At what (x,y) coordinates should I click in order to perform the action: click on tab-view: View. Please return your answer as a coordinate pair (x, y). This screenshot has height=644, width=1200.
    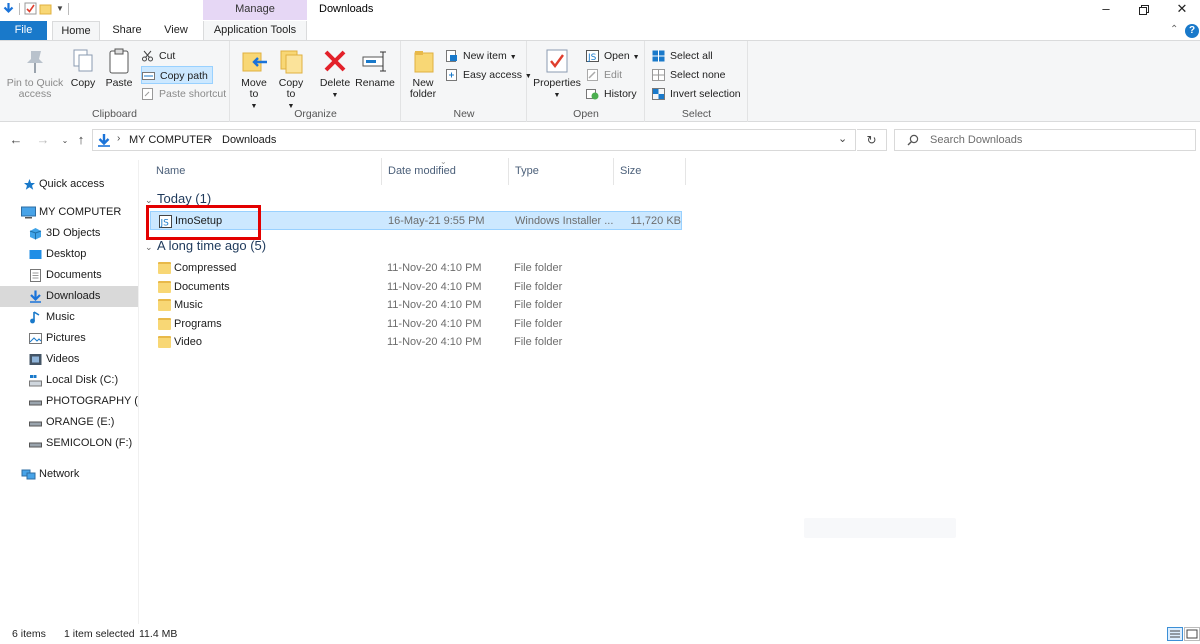
    Looking at the image, I should click on (176, 30).